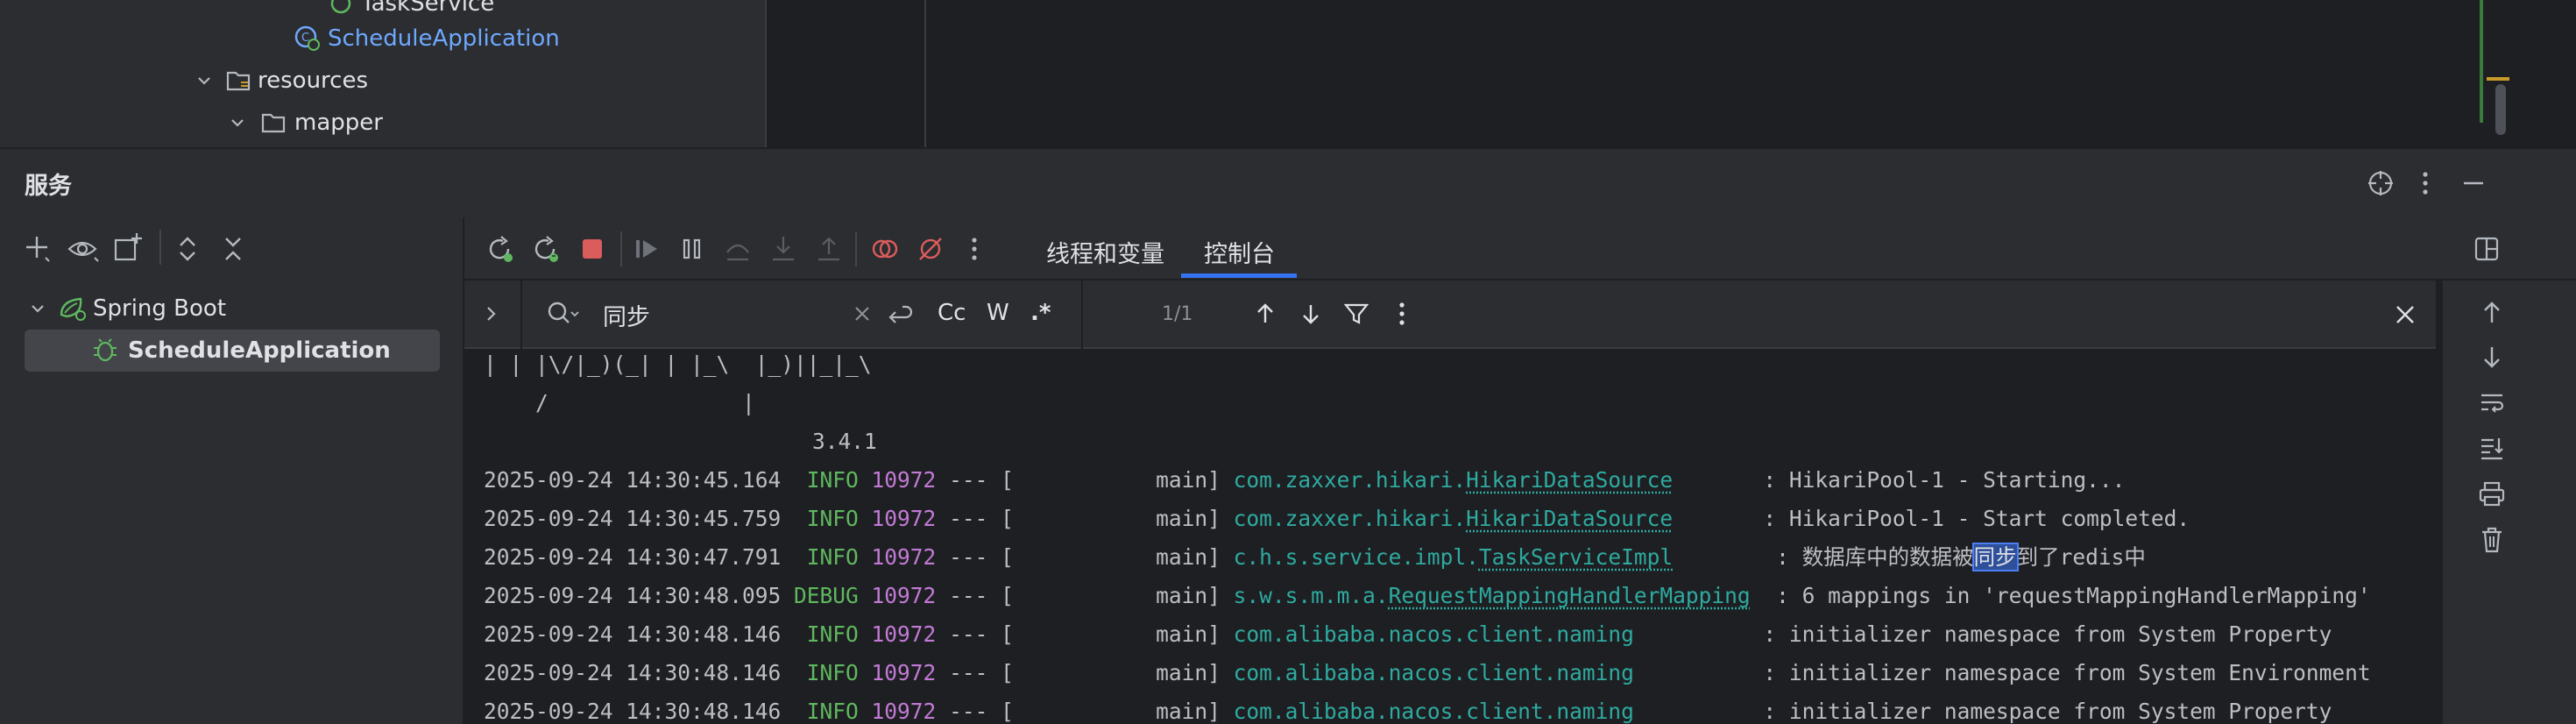  Describe the element at coordinates (1576, 557) in the screenshot. I see `log-logger-link: TaskServiceImpl` at that location.